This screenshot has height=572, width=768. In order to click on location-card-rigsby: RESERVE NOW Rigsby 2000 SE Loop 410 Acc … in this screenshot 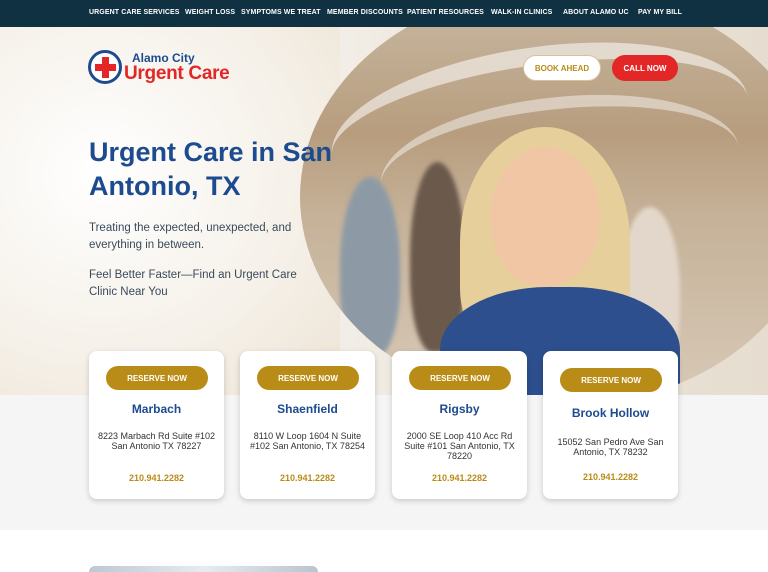, I will do `click(459, 425)`.